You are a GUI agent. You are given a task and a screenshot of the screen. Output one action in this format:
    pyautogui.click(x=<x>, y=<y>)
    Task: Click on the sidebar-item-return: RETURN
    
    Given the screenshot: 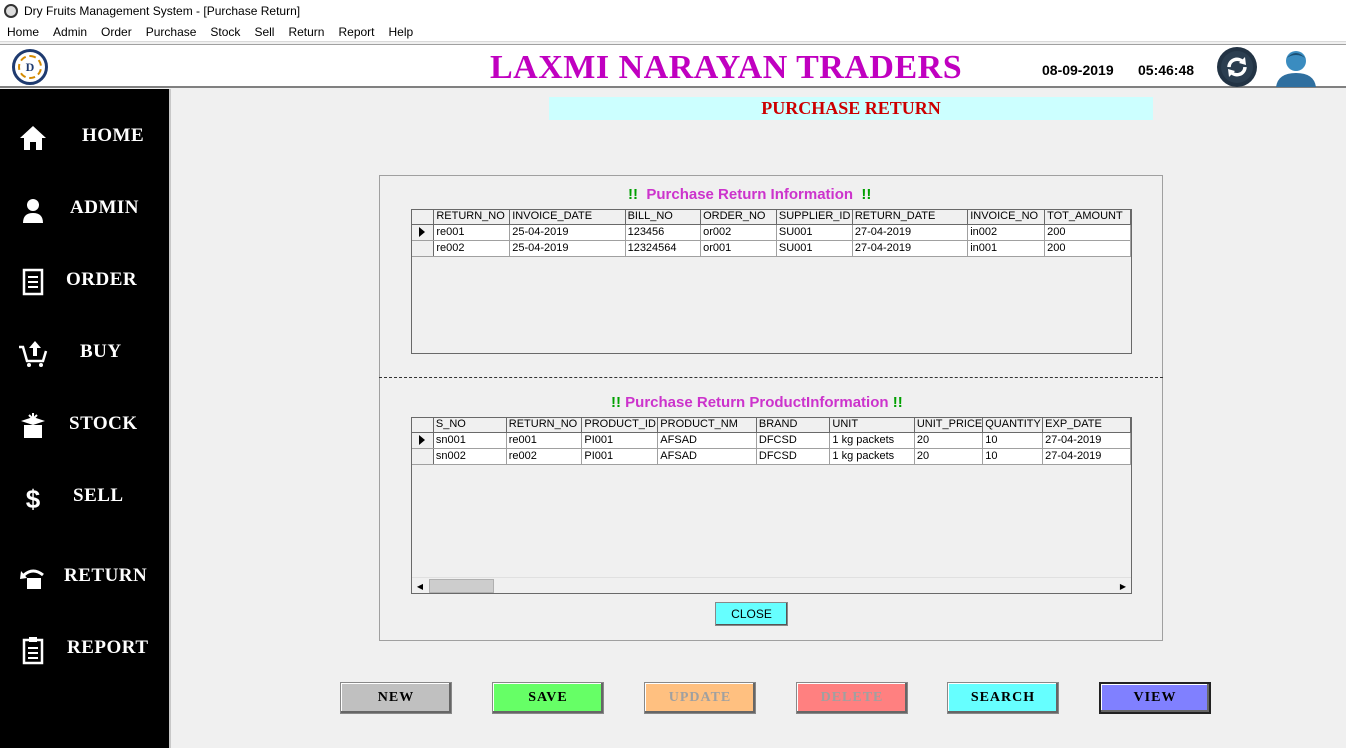 What is the action you would take?
    pyautogui.click(x=84, y=577)
    